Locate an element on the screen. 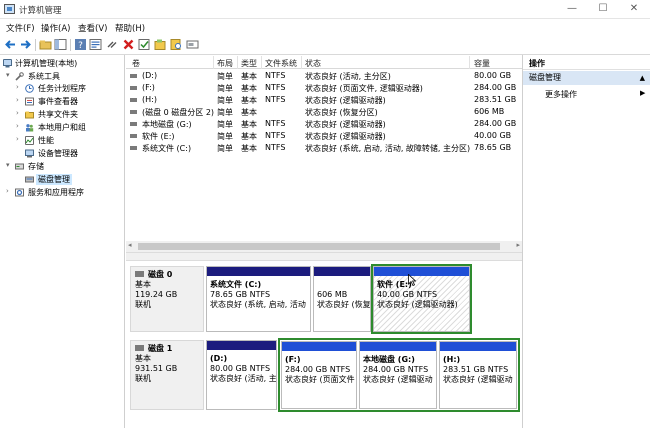 The width and height of the screenshot is (650, 428). partition-status: 状态良好 (恢复 is located at coordinates (344, 304).